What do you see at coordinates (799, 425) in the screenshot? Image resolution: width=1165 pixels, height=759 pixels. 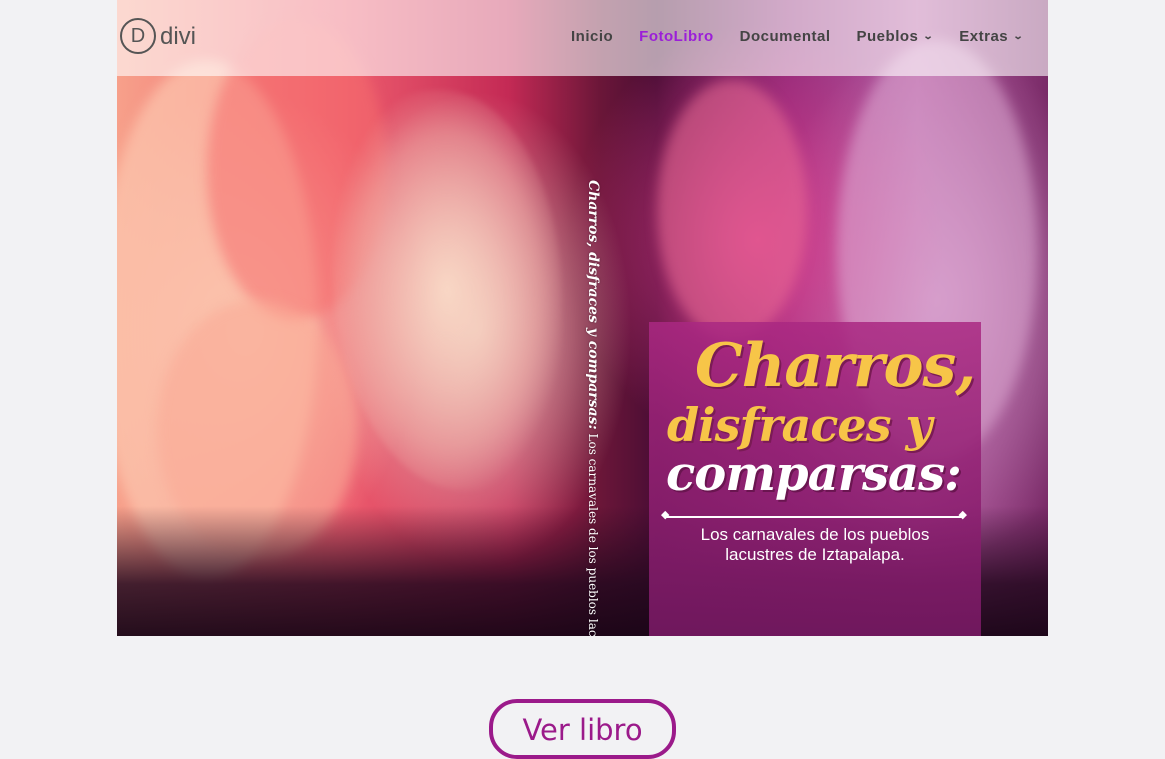 I see `cover-title-line2: disfraces y` at bounding box center [799, 425].